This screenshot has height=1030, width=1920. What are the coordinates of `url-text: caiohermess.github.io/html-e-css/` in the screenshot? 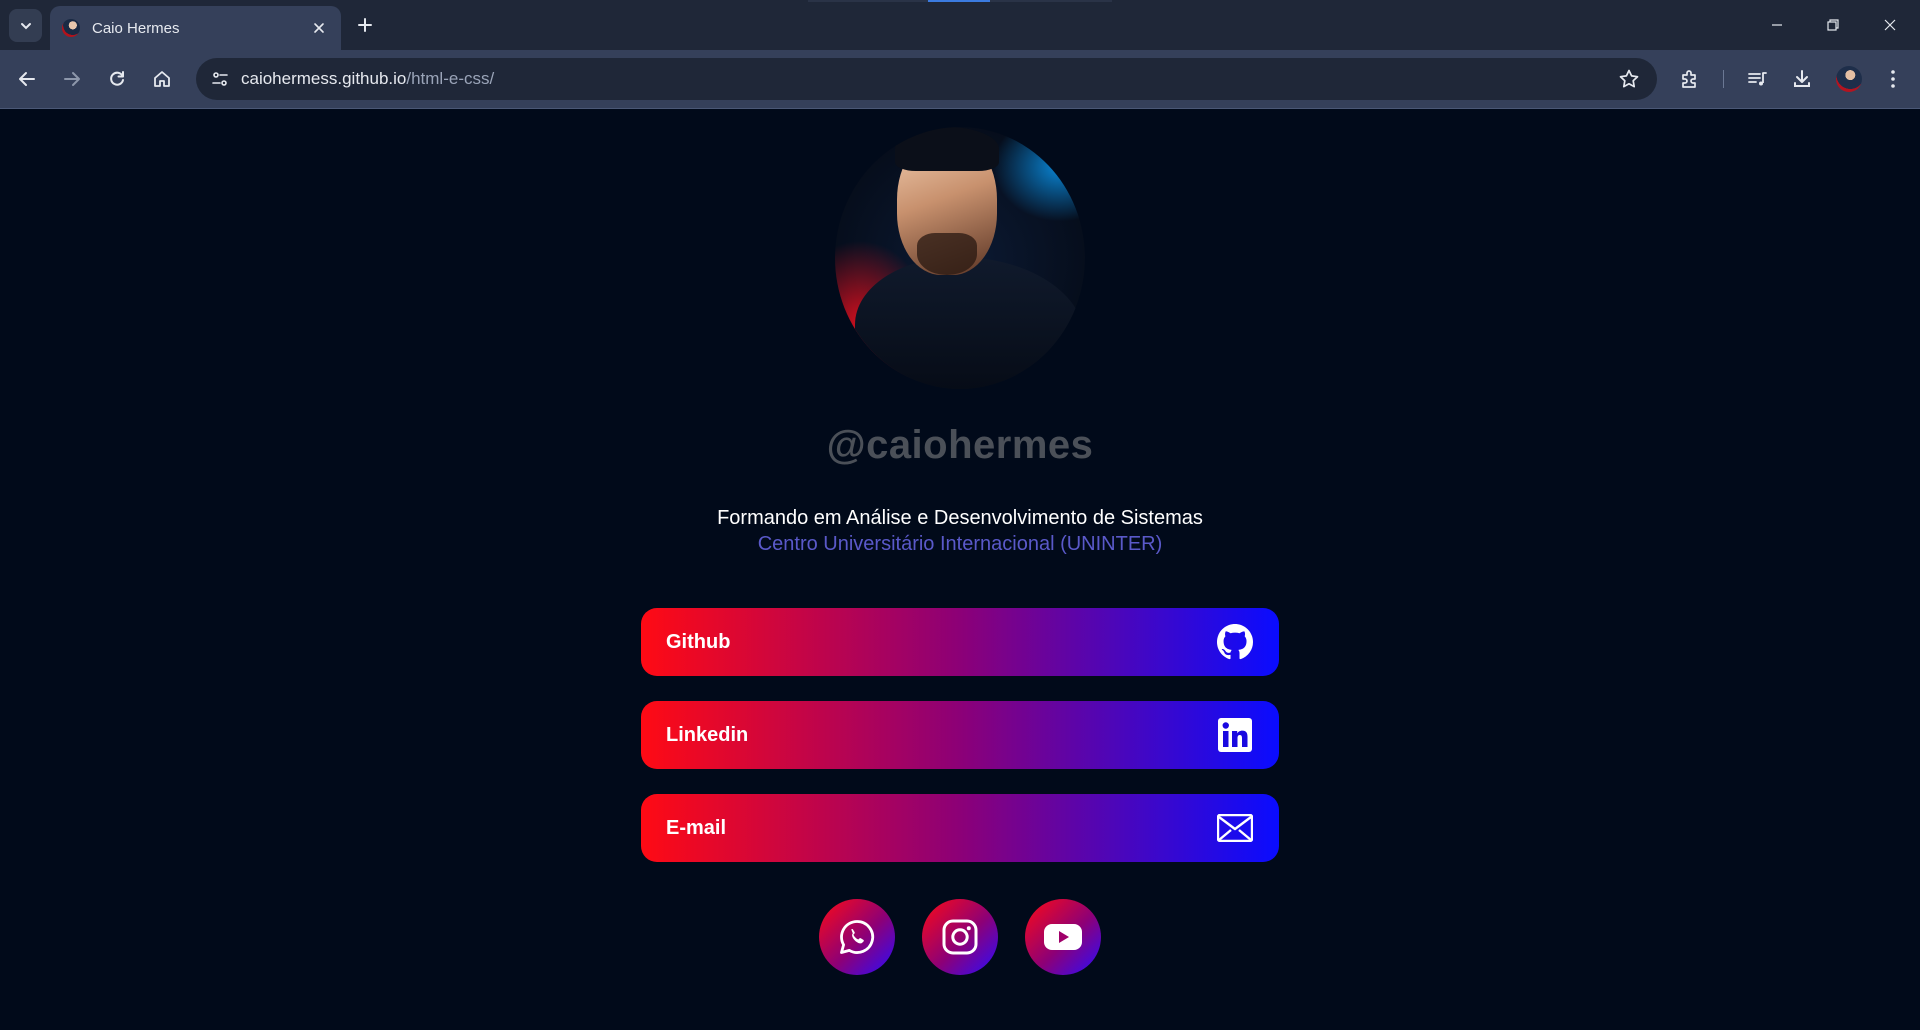 It's located at (367, 79).